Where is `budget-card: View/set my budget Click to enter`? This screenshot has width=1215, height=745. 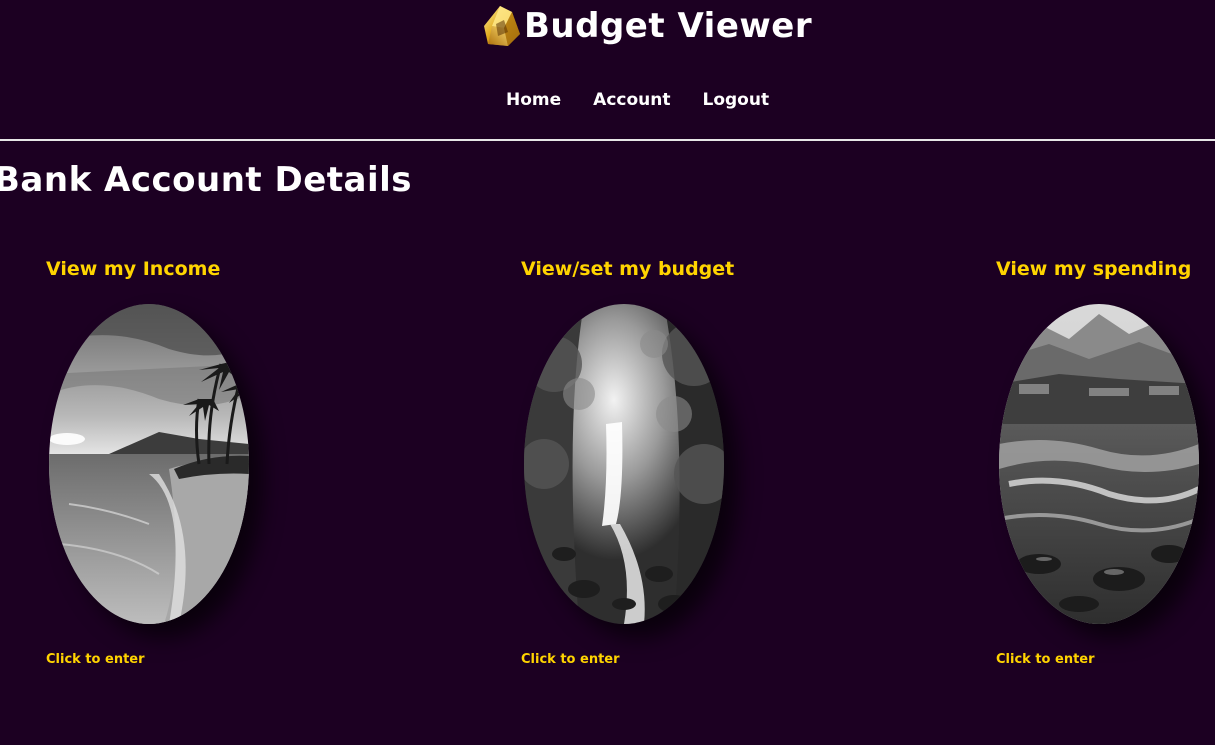 budget-card: View/set my budget Click to enter is located at coordinates (651, 468).